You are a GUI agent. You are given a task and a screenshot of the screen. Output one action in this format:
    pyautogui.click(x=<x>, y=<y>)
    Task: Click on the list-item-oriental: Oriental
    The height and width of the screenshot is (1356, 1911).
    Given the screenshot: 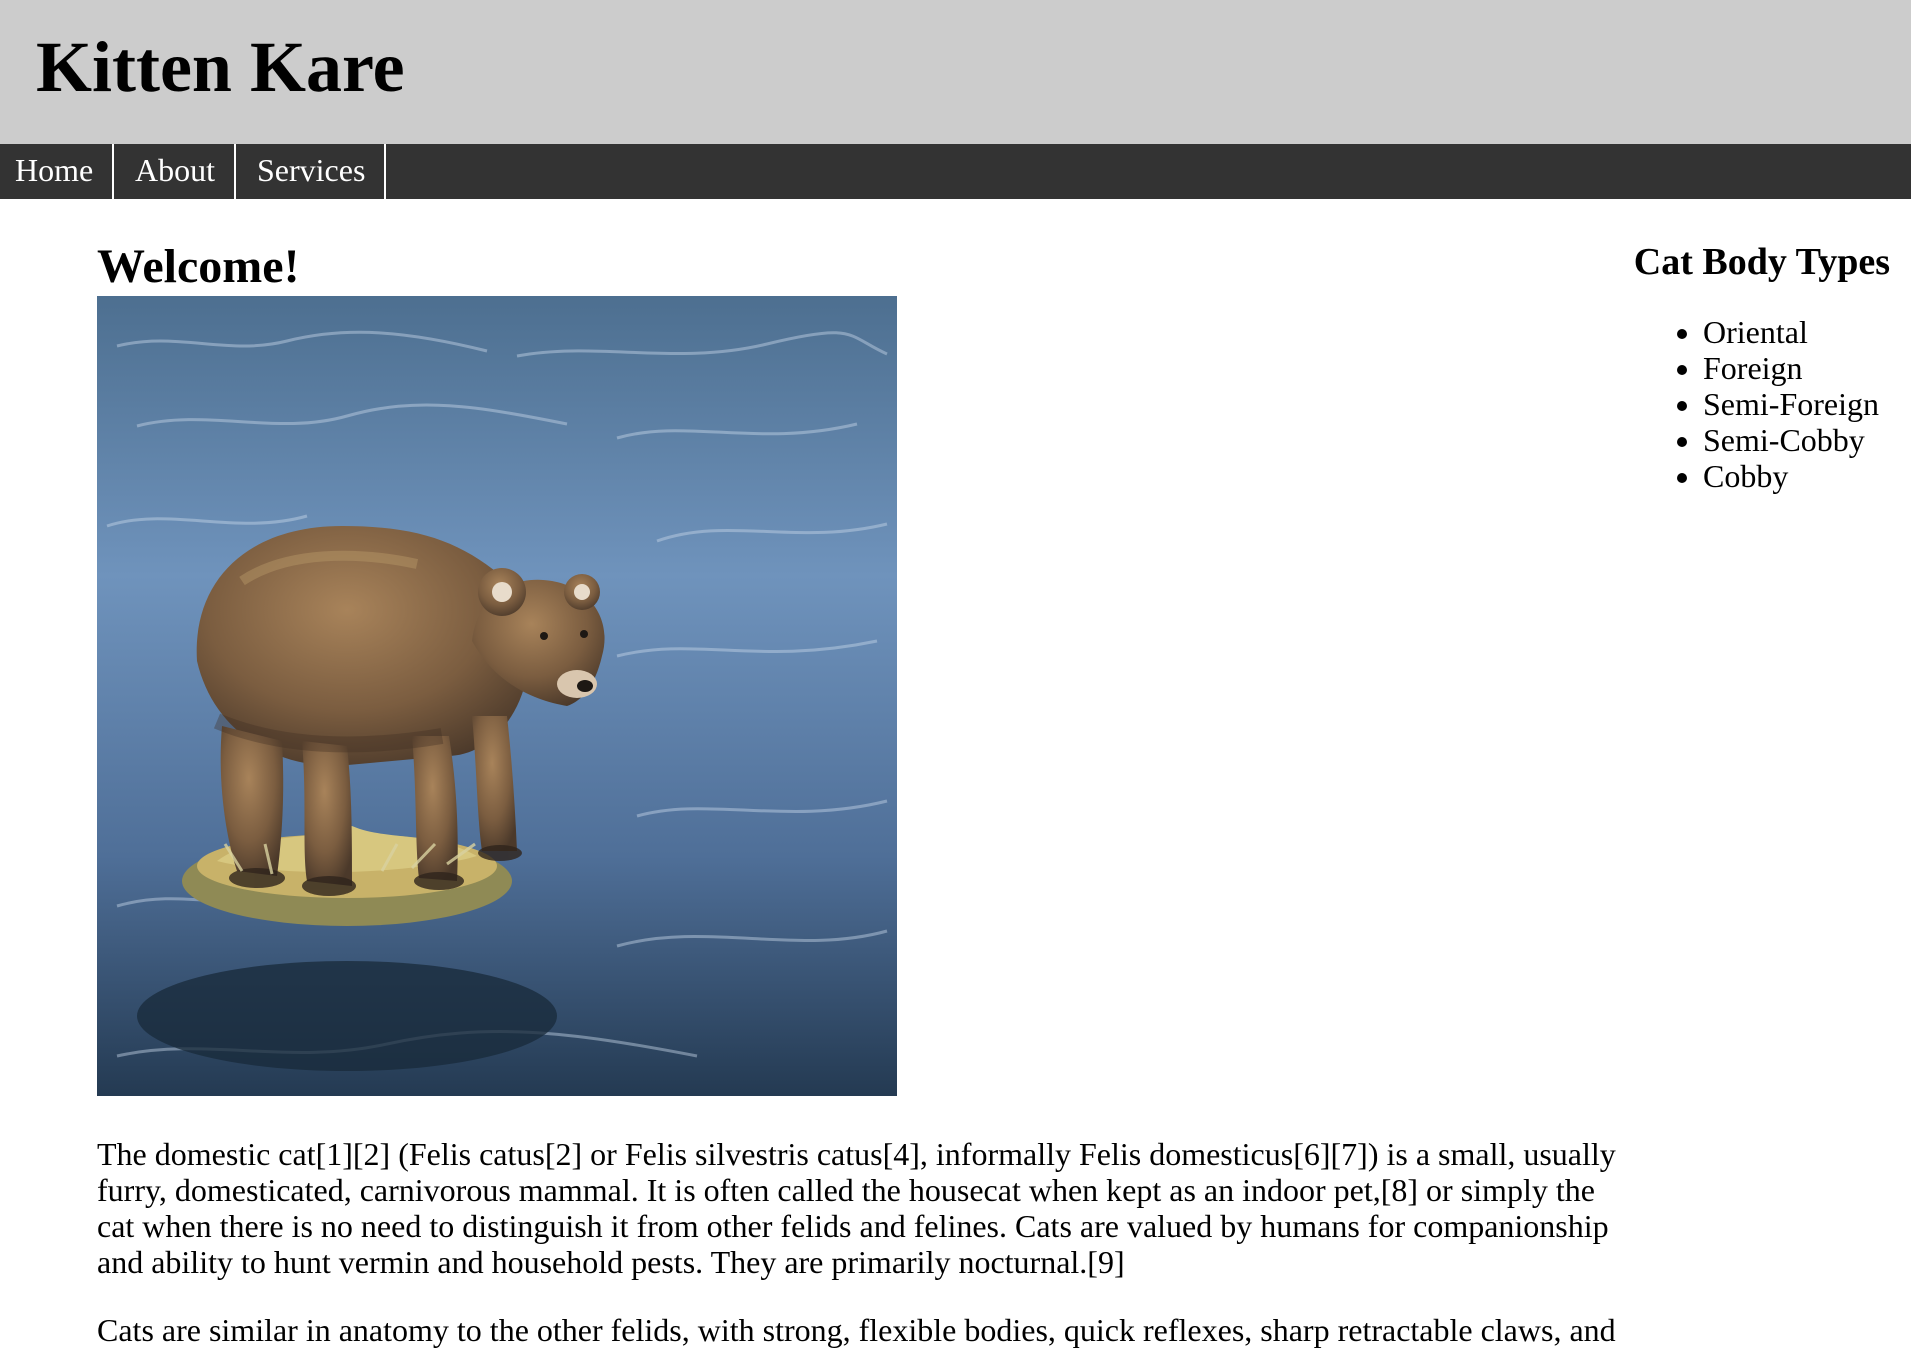 What is the action you would take?
    pyautogui.click(x=1791, y=332)
    